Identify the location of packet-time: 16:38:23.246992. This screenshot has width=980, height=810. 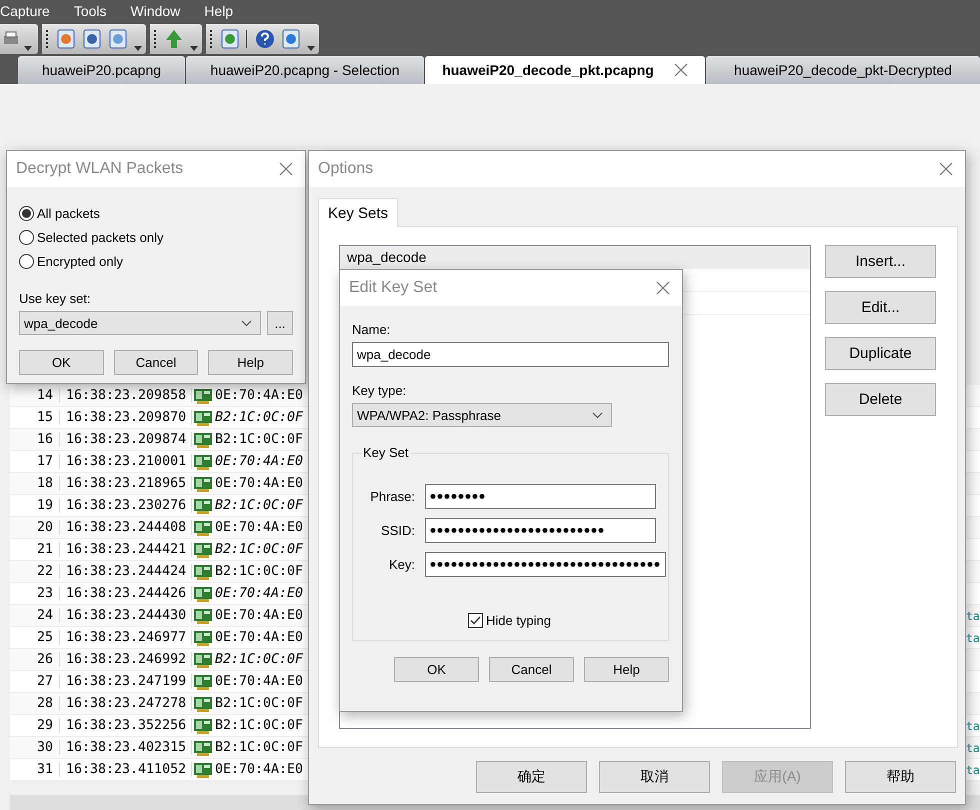
(126, 659).